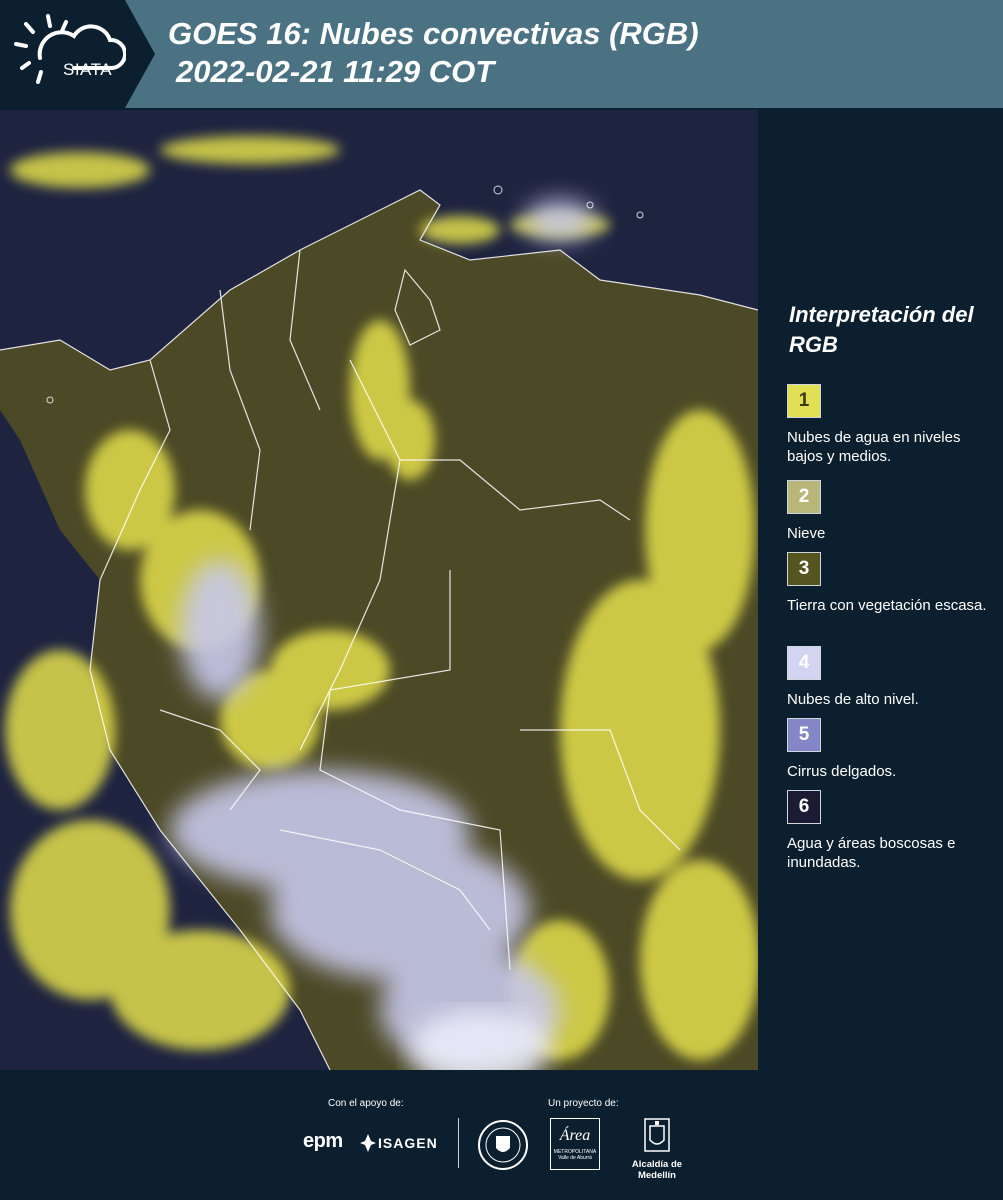 The height and width of the screenshot is (1200, 1003). Describe the element at coordinates (806, 533) in the screenshot. I see `legend-label-2: Nieve` at that location.